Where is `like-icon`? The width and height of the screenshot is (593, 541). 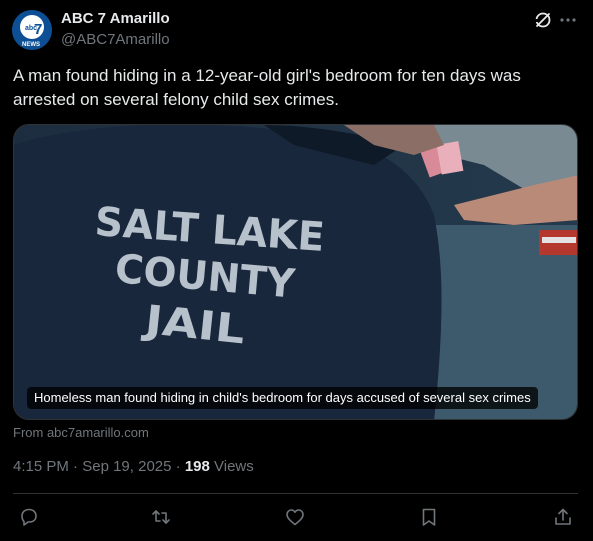
like-icon is located at coordinates (295, 517).